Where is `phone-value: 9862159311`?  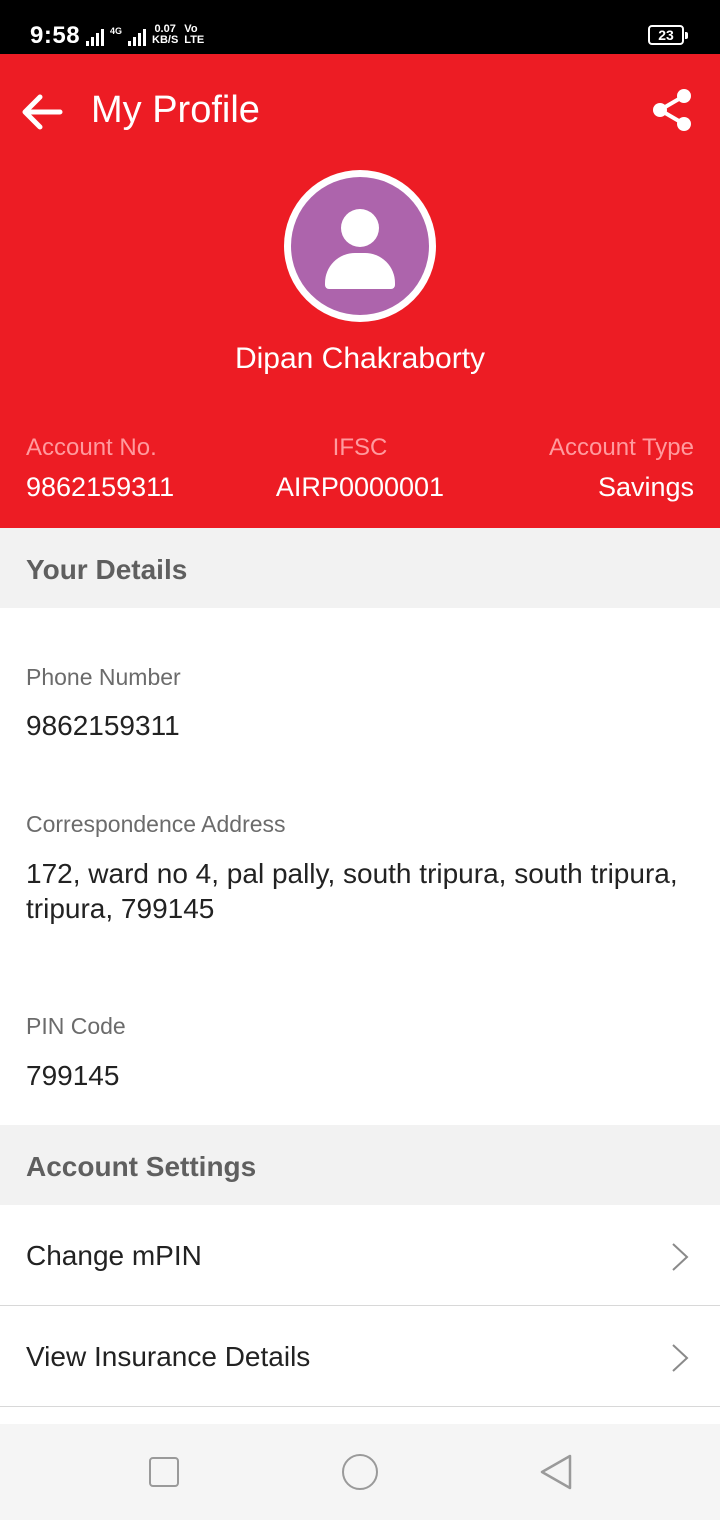
phone-value: 9862159311 is located at coordinates (103, 725).